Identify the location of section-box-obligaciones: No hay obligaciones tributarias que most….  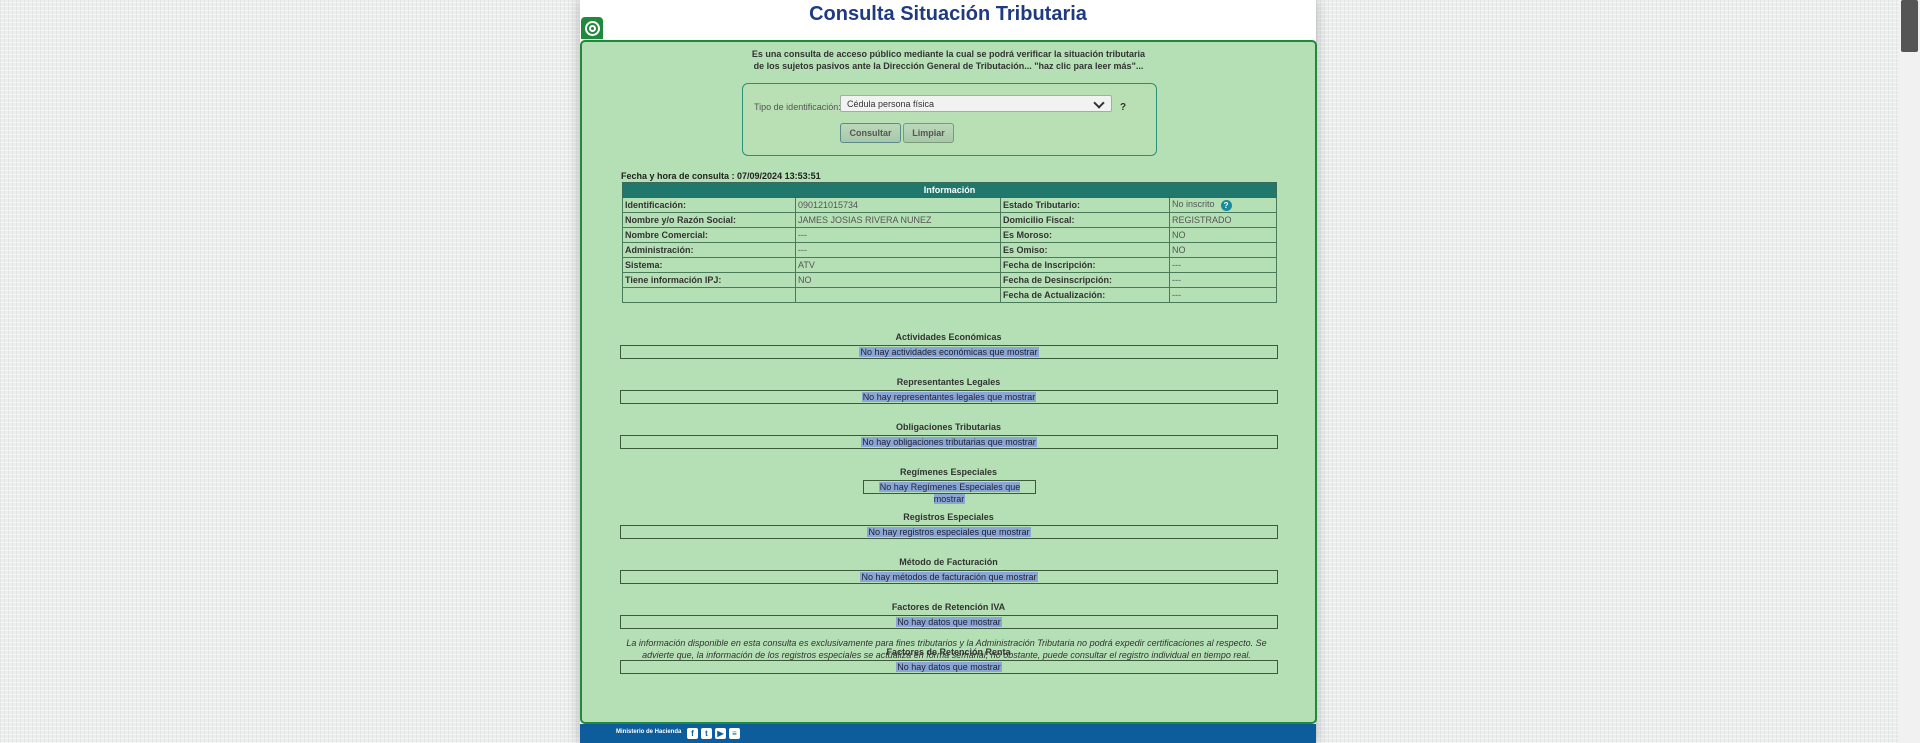
(949, 442).